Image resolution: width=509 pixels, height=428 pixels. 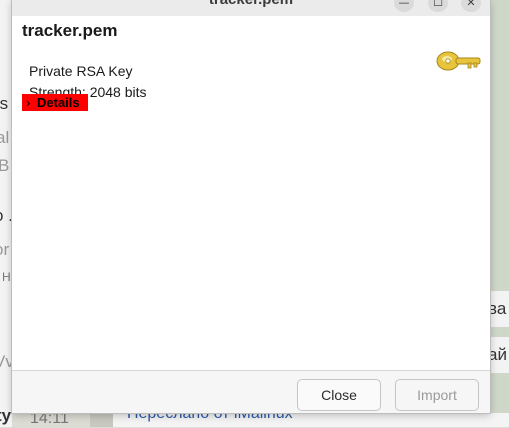 I want to click on chevron-right-icon: ›, so click(x=28, y=102).